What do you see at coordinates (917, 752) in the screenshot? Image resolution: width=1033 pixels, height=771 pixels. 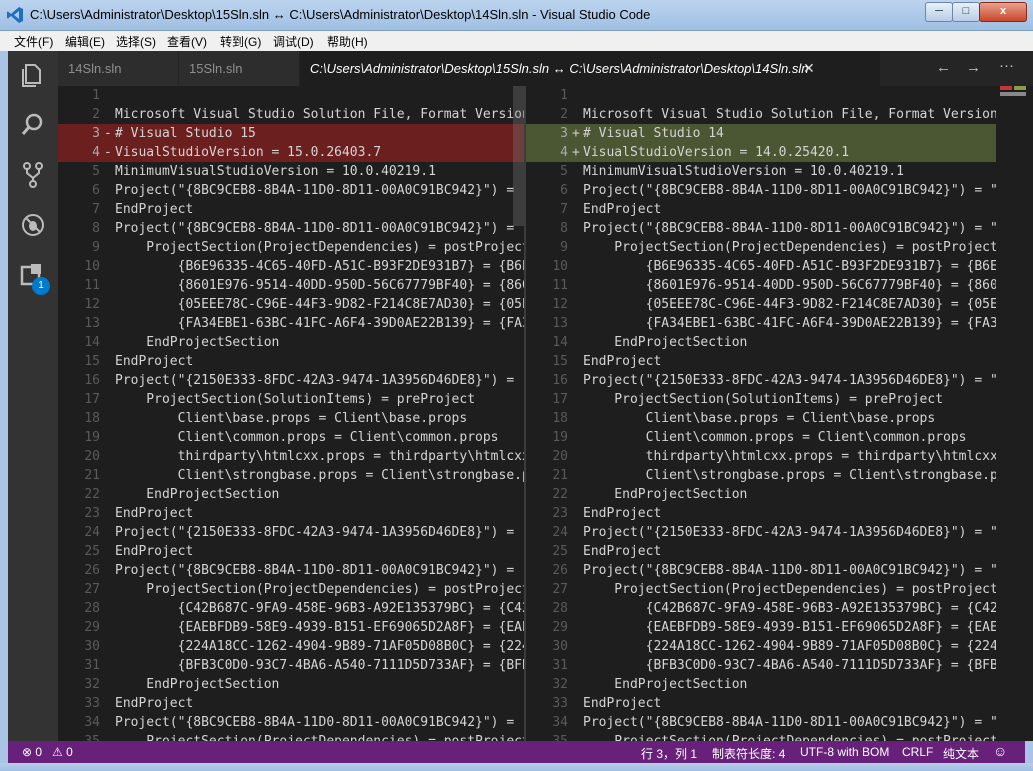 I see `end-of-line: CRLF` at bounding box center [917, 752].